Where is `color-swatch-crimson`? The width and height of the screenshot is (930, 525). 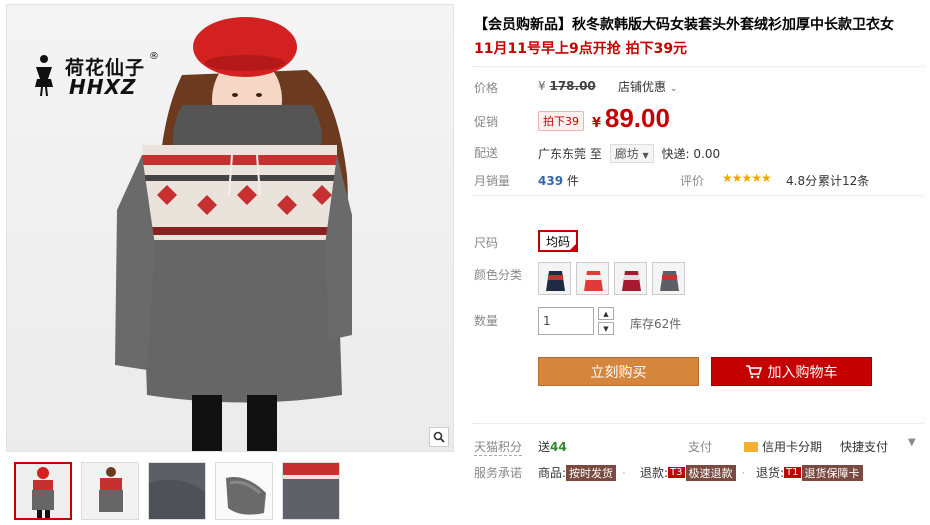
color-swatch-crimson is located at coordinates (630, 278).